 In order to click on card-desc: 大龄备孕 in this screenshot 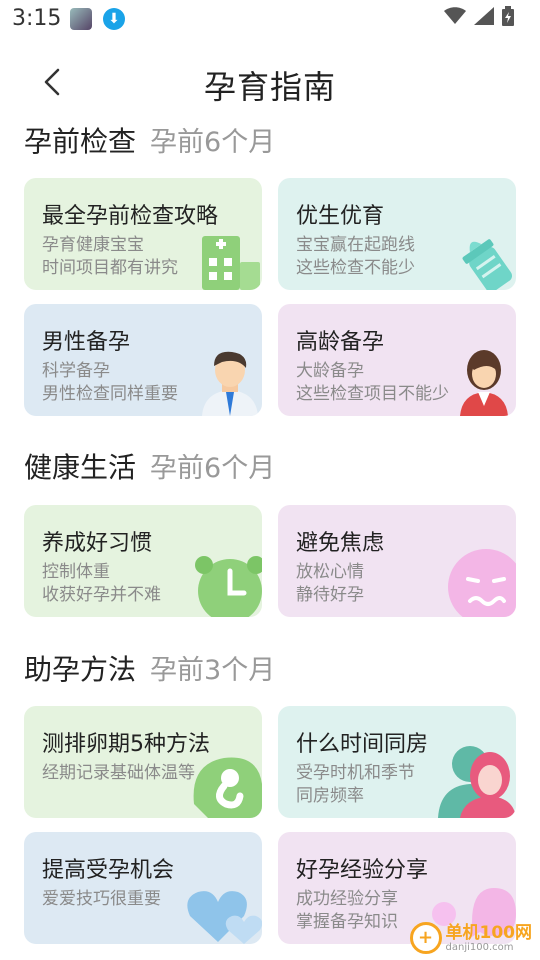, I will do `click(330, 371)`.